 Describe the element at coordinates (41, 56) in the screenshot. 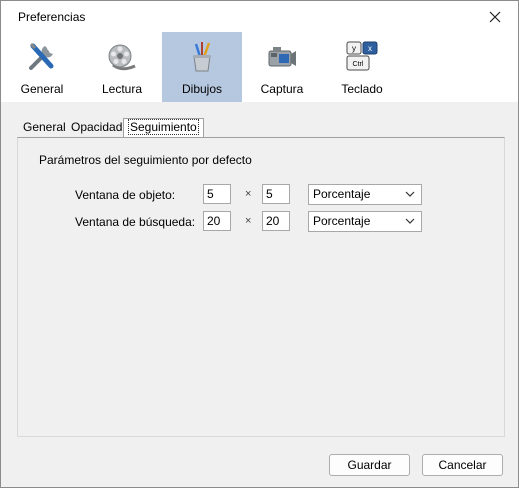

I see `tools-icon` at that location.